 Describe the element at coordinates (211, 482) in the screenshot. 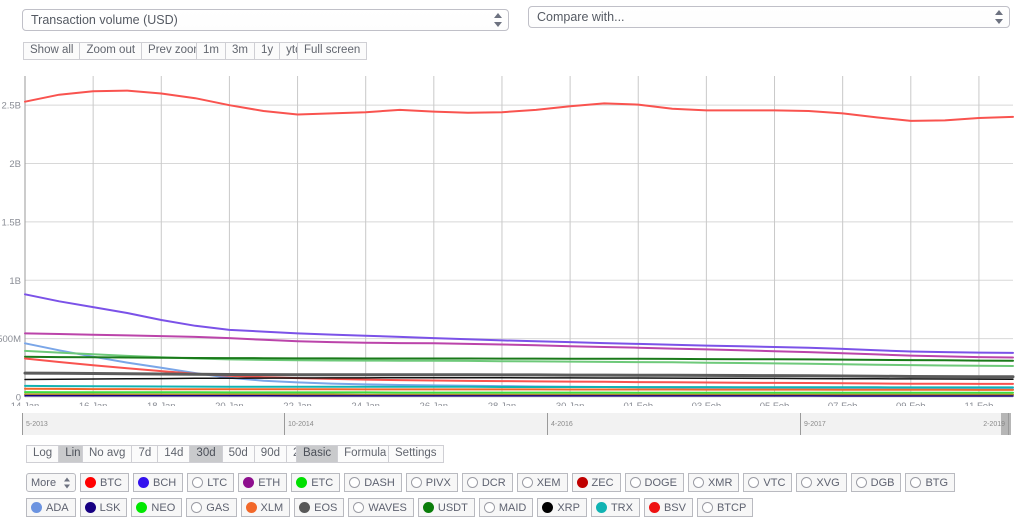

I see `legend-item-ltc: LTC` at that location.